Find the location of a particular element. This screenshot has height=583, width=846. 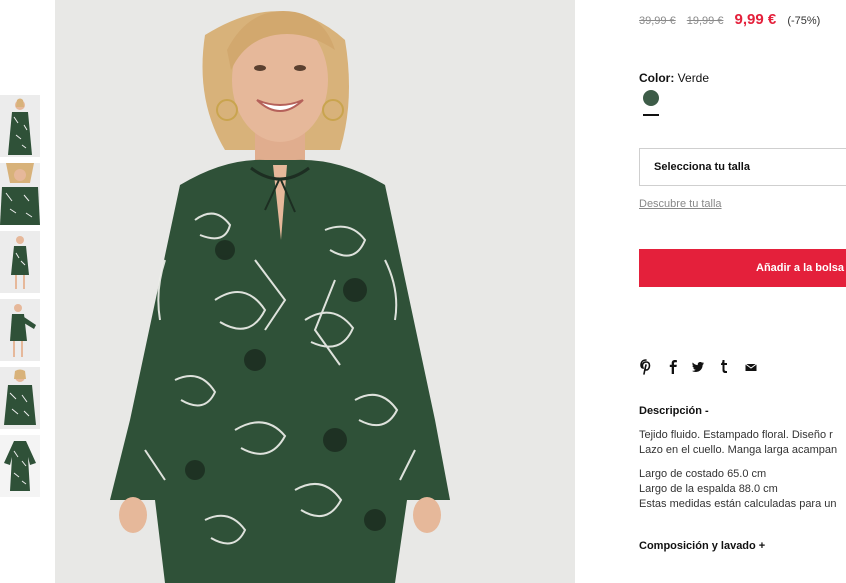

add-to-bag-button: Añadir a la bolsa is located at coordinates (742, 268).